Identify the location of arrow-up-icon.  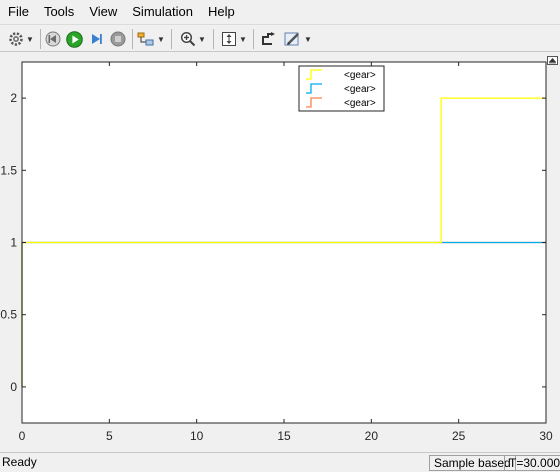
(552, 61).